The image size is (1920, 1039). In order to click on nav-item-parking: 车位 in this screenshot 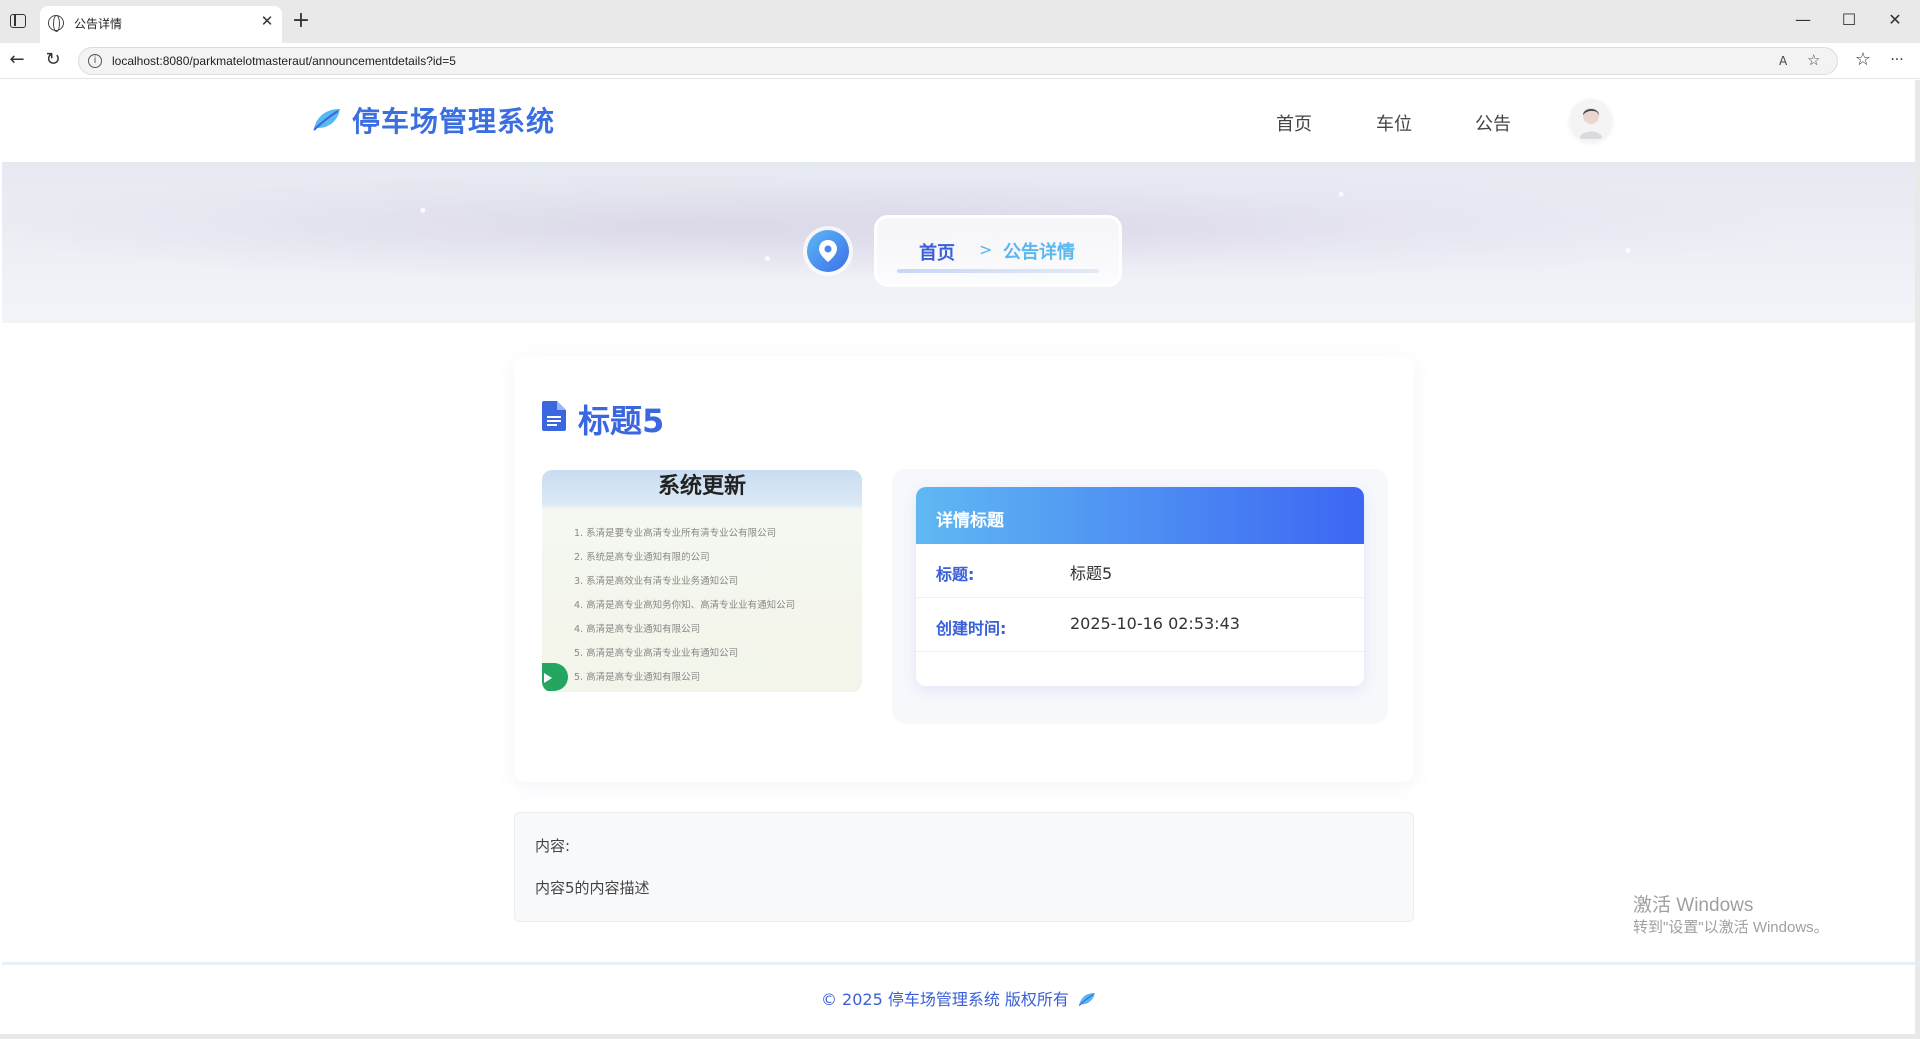, I will do `click(1394, 123)`.